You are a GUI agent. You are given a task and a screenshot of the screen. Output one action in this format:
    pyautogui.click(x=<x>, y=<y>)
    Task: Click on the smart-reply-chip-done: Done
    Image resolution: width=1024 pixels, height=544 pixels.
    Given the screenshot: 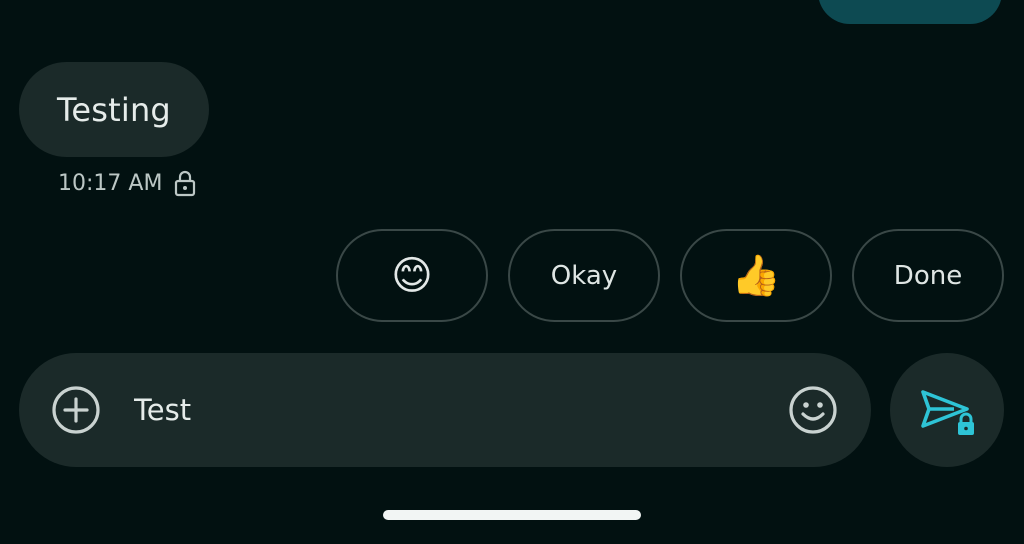 What is the action you would take?
    pyautogui.click(x=928, y=275)
    